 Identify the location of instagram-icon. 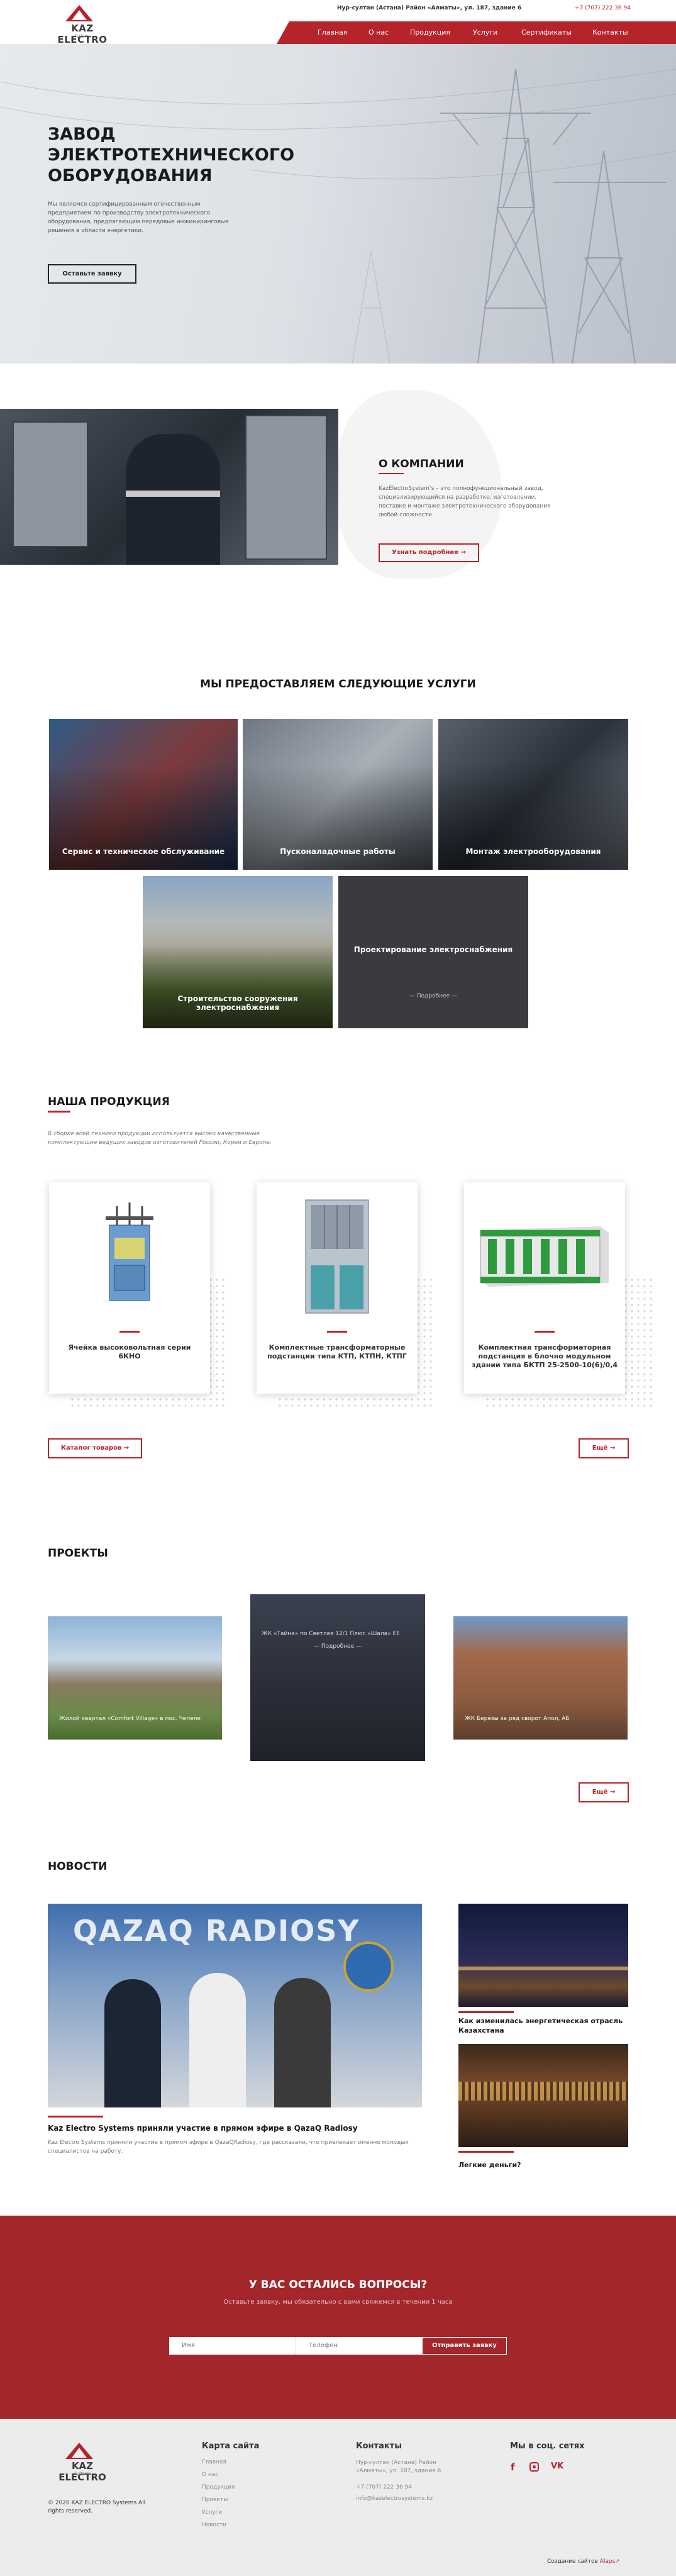
(534, 2467).